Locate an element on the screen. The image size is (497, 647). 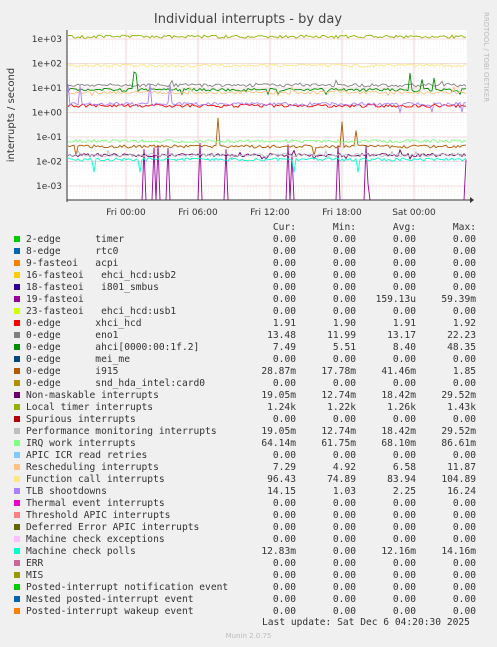
legend-row: Thermal event interrupts 0.00 0.00 0.00 0.00 is located at coordinates (252, 504).